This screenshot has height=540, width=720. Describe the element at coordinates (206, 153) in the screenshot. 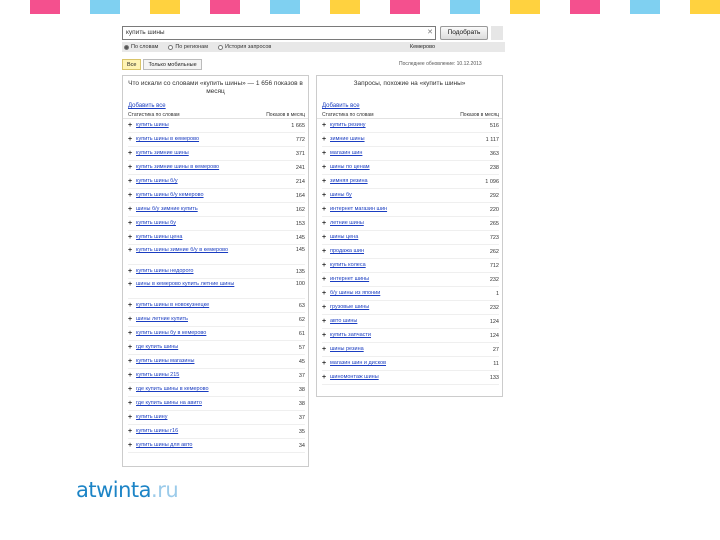

I see `phrase-link: купить зимние шины` at that location.